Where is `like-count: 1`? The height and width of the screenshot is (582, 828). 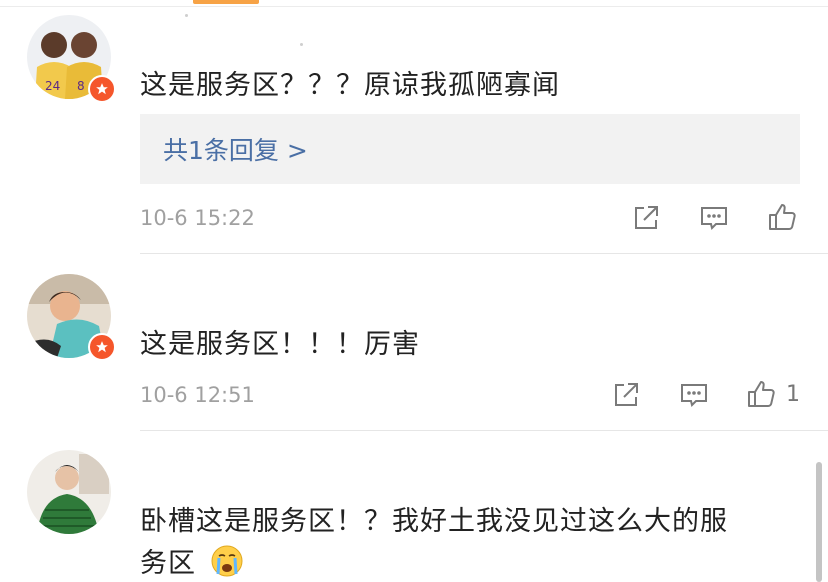 like-count: 1 is located at coordinates (793, 394).